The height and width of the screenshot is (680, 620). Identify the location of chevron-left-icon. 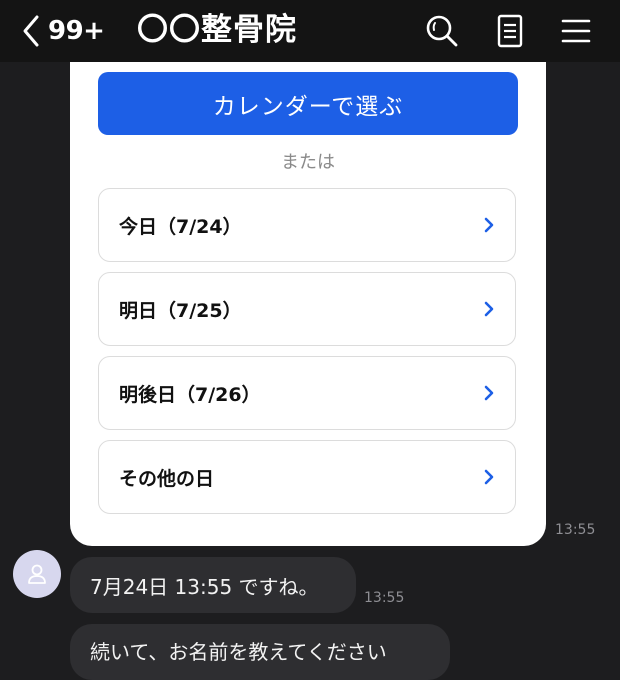
(31, 31).